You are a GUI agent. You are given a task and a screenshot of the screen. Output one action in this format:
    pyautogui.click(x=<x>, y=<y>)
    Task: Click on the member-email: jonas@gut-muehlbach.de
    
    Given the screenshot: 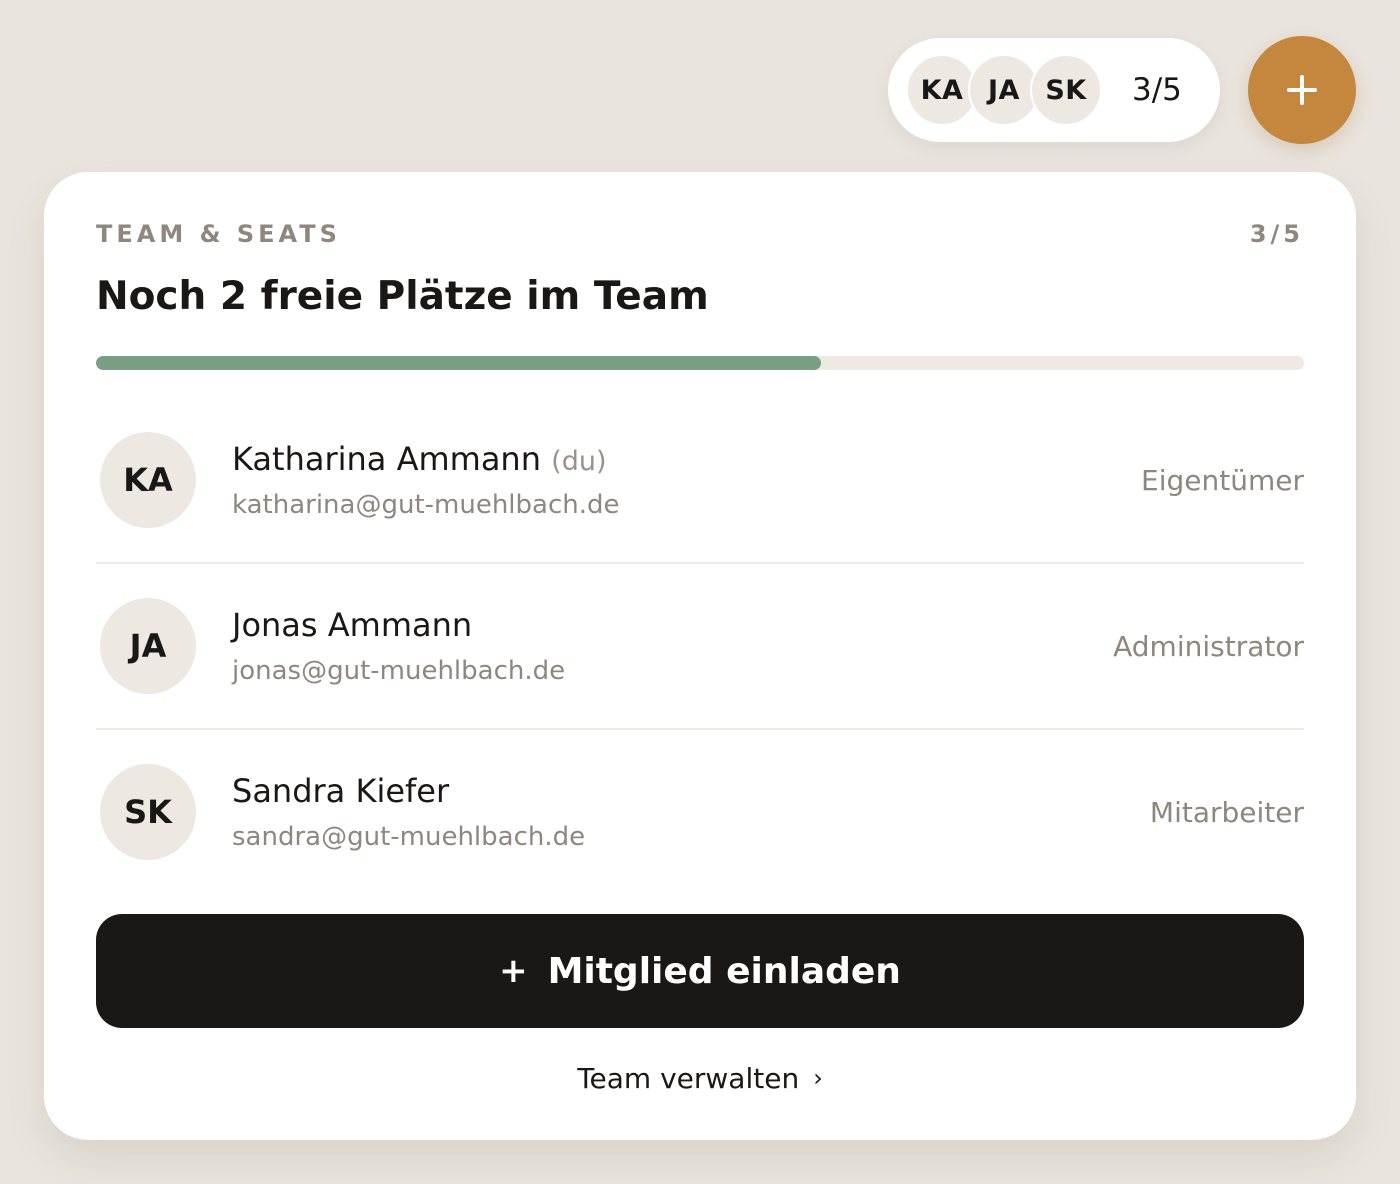 What is the action you would take?
    pyautogui.click(x=399, y=671)
    